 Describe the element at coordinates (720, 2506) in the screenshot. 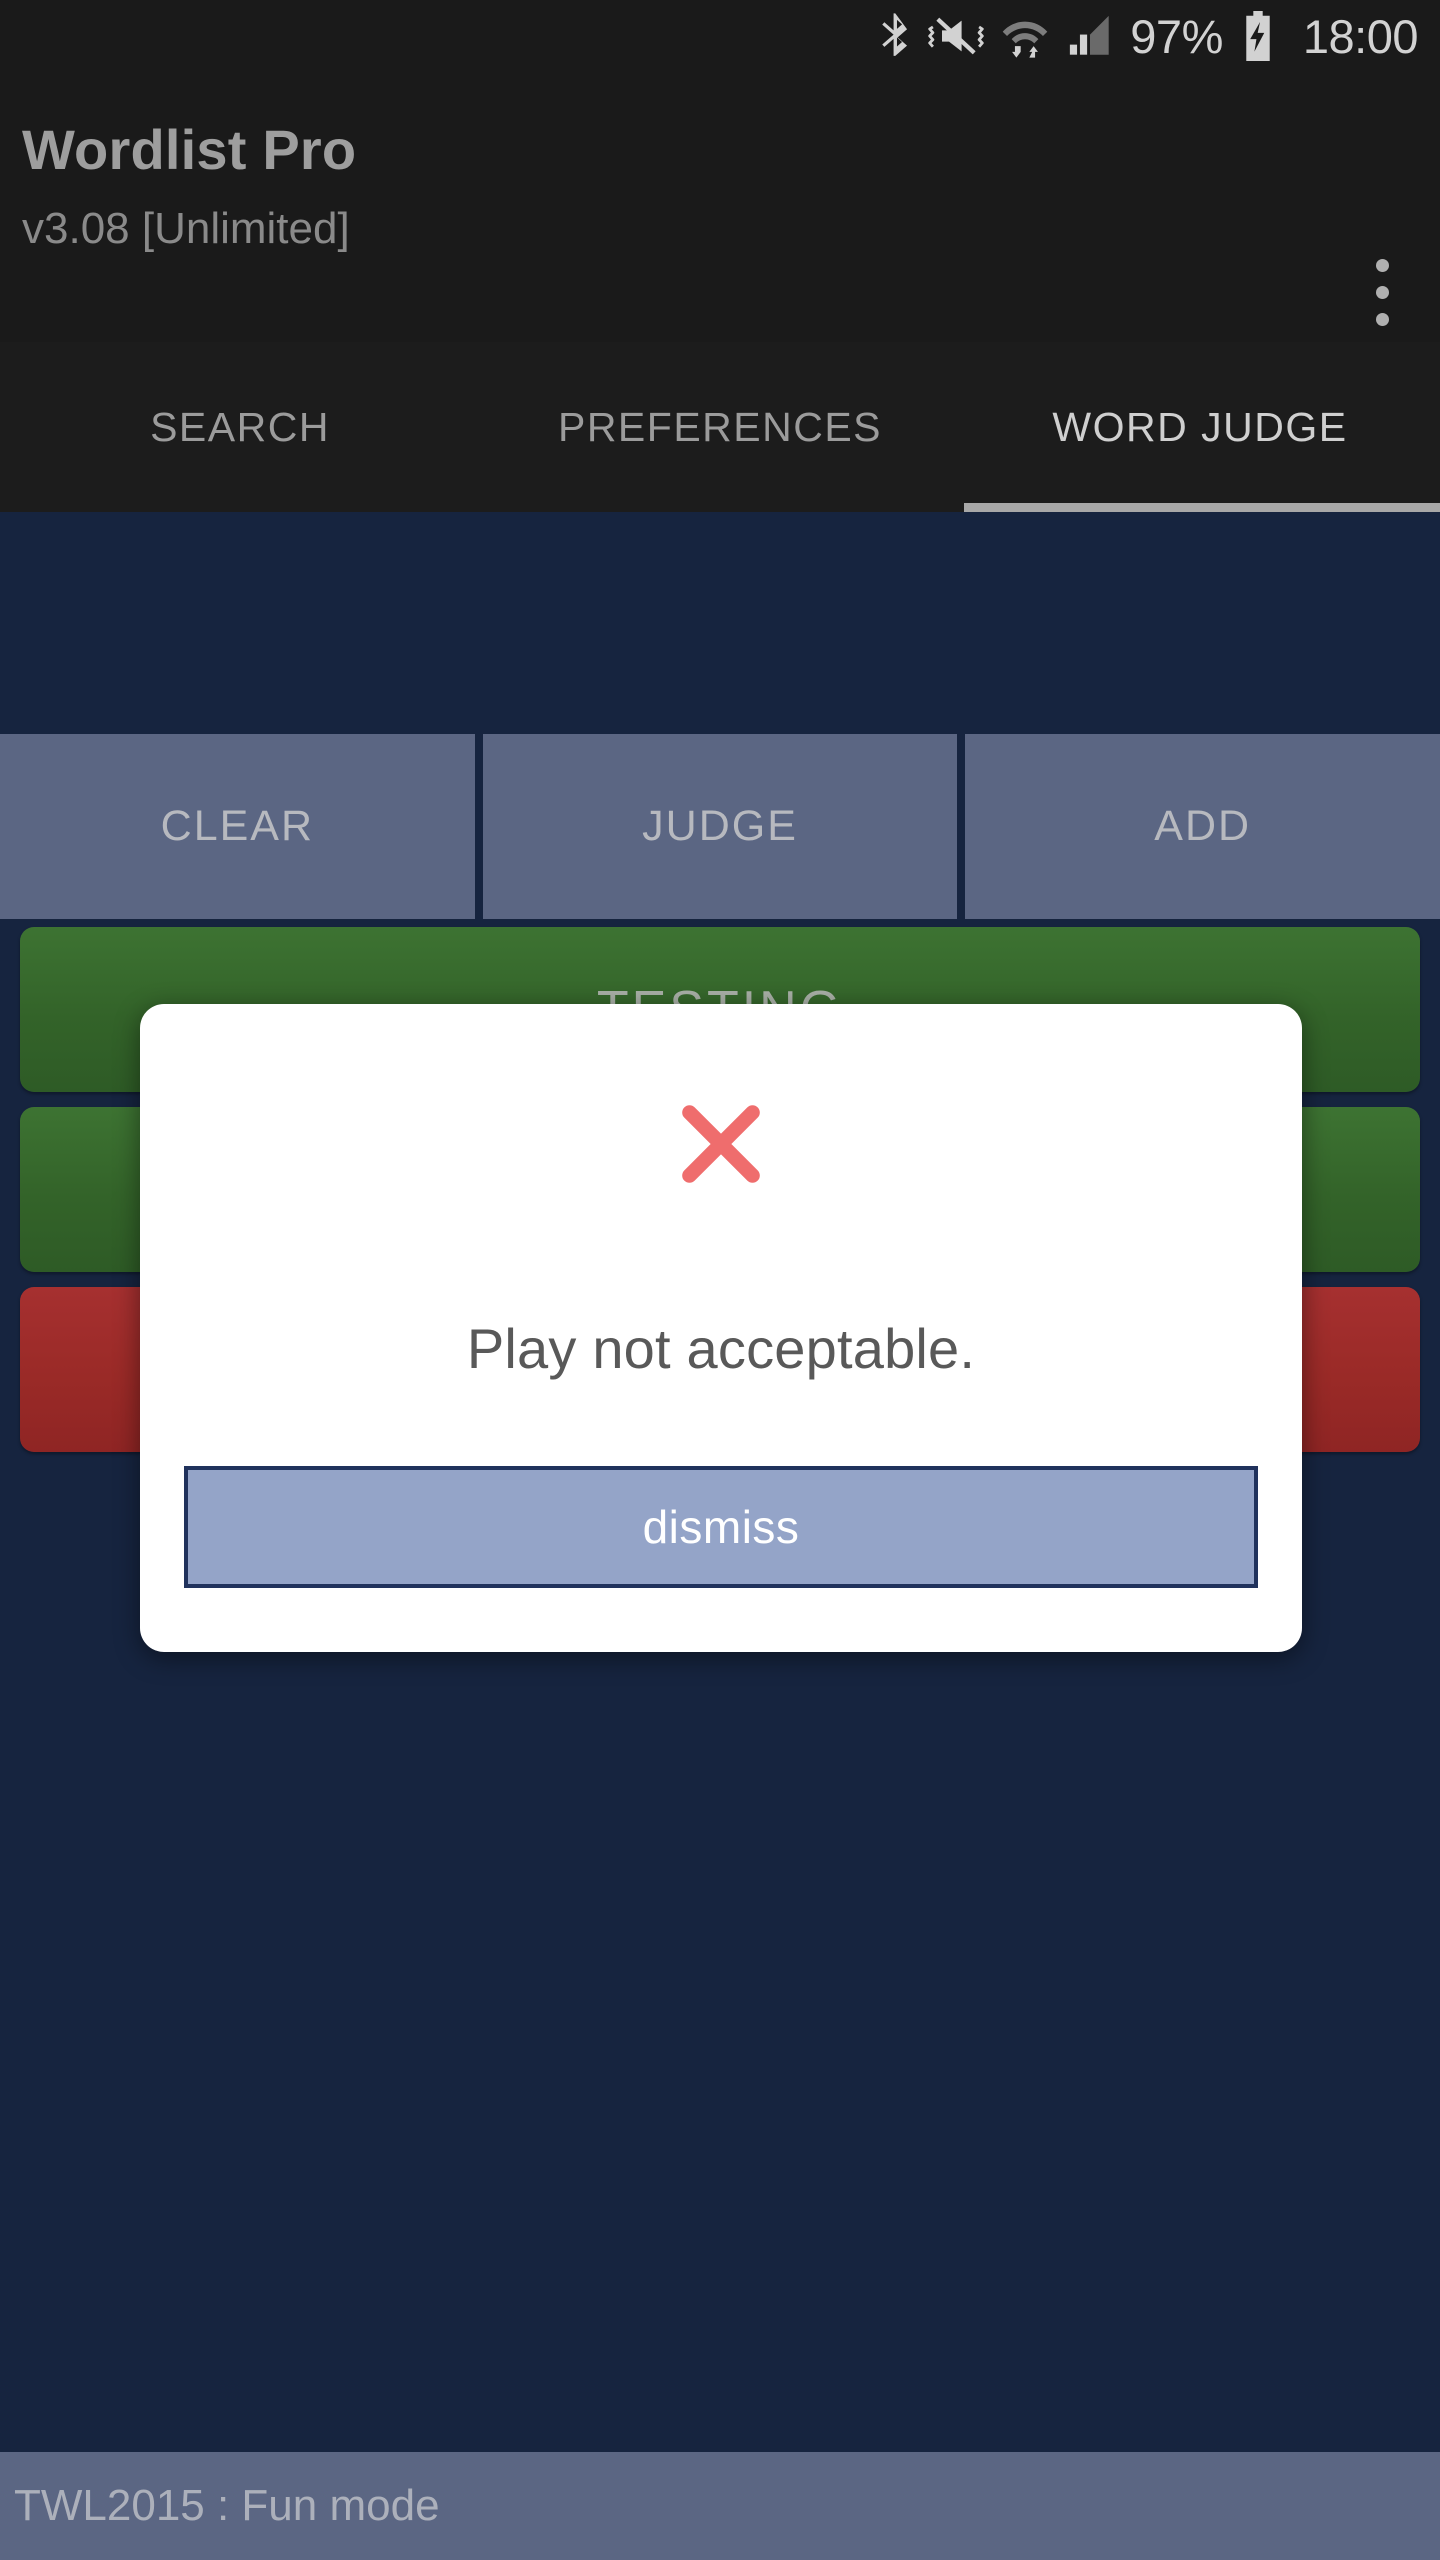

I see `status-footer: TWL2015 : Fun mode` at that location.